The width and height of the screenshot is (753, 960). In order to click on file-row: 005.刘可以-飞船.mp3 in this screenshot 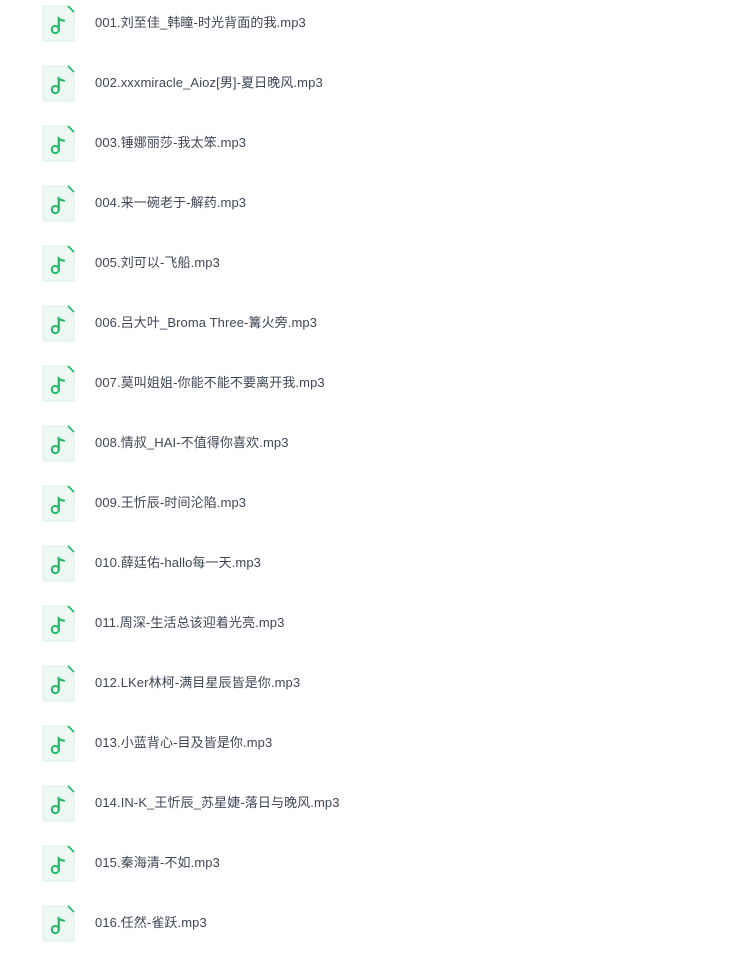, I will do `click(376, 270)`.